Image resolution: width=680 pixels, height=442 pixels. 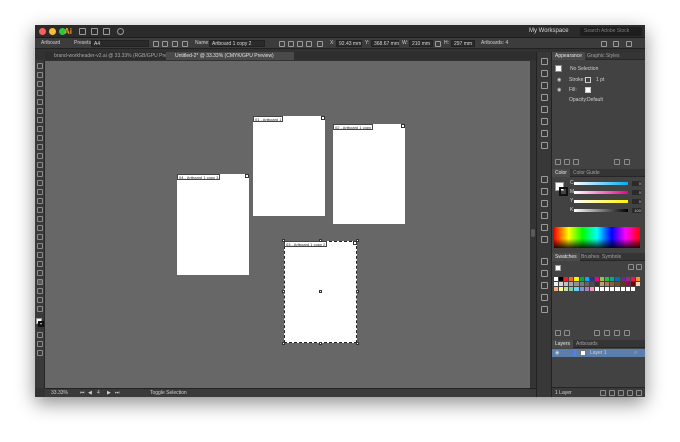 What do you see at coordinates (544, 215) in the screenshot?
I see `character-icon` at bounding box center [544, 215].